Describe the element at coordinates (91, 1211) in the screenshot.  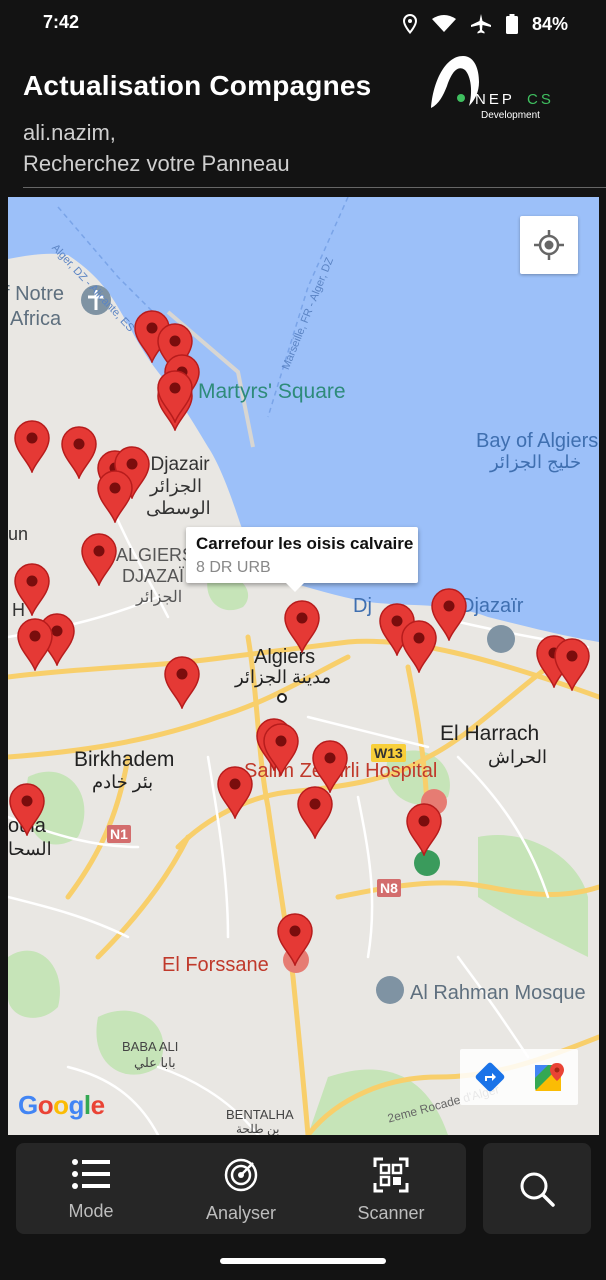
I see `nav-mode-label: Mode` at that location.